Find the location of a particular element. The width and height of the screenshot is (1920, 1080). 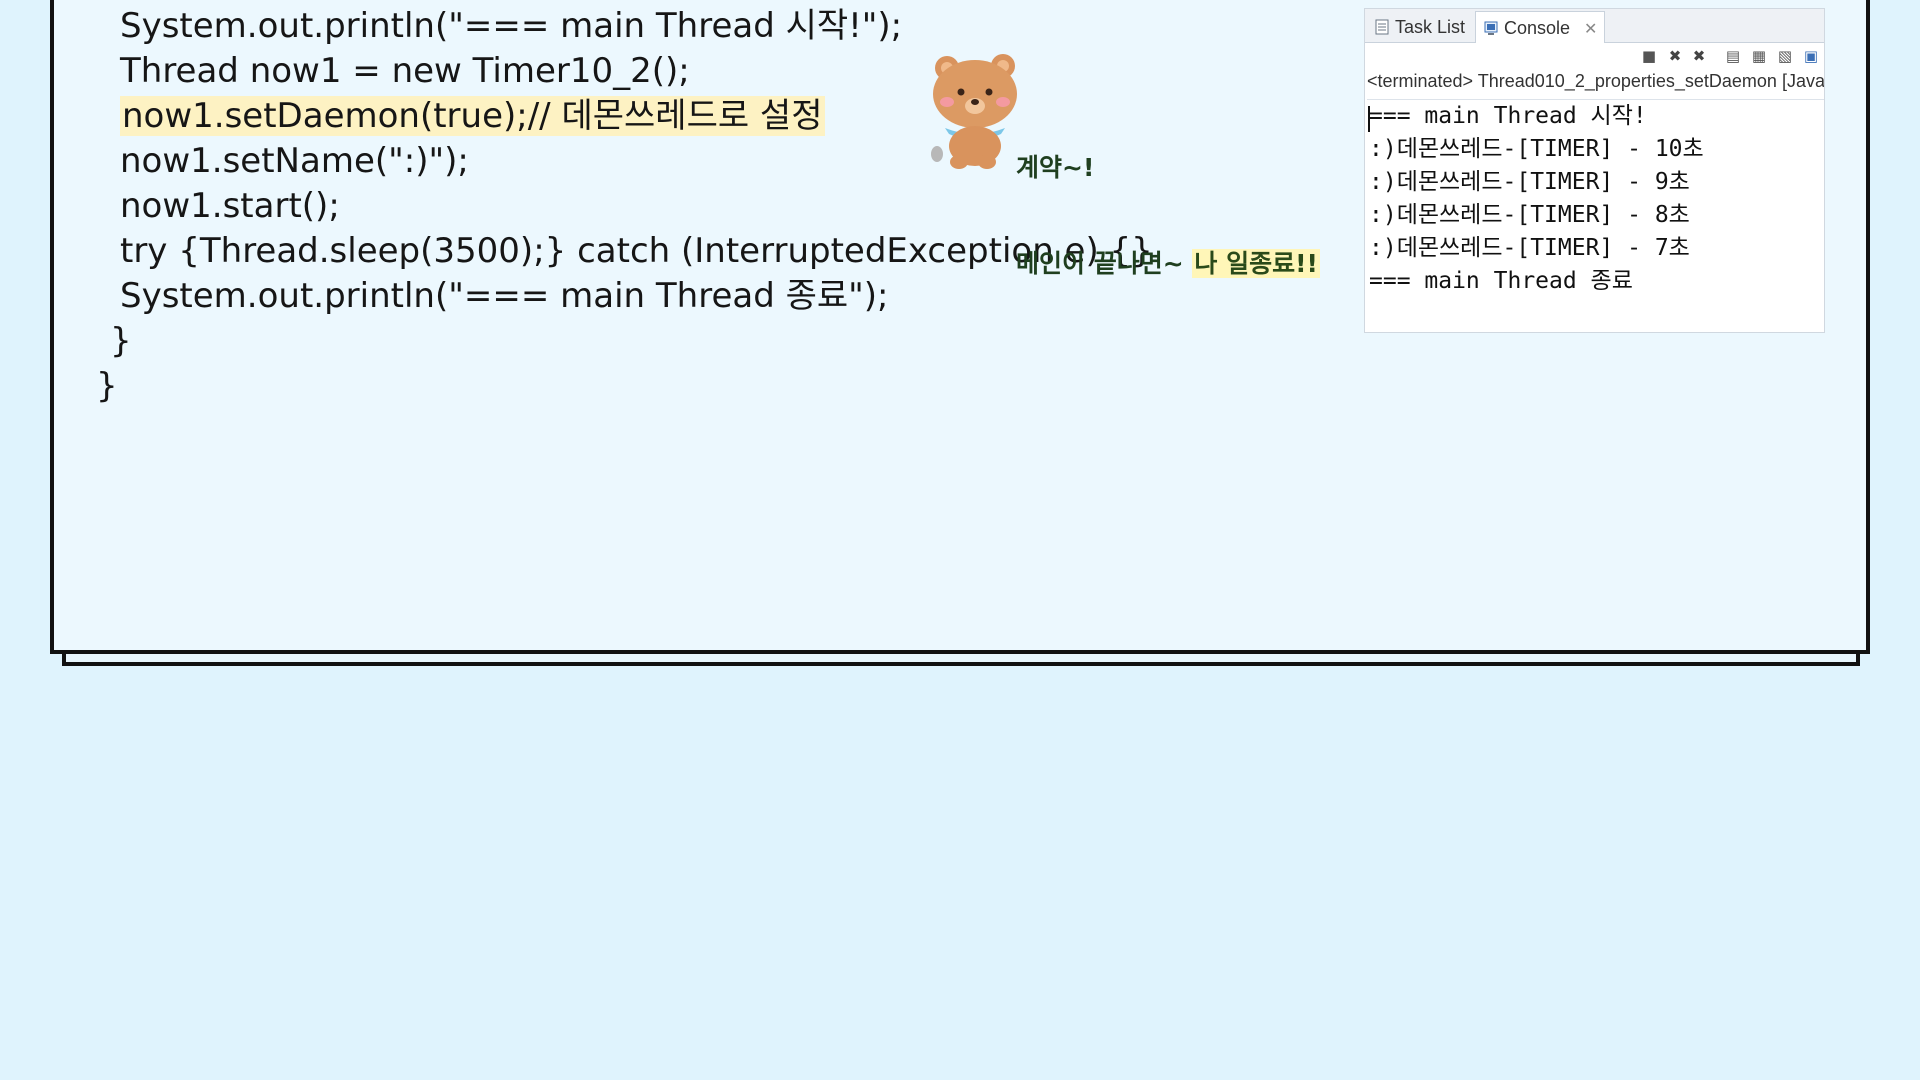

clear-console-icon: ▤ is located at coordinates (1733, 56).